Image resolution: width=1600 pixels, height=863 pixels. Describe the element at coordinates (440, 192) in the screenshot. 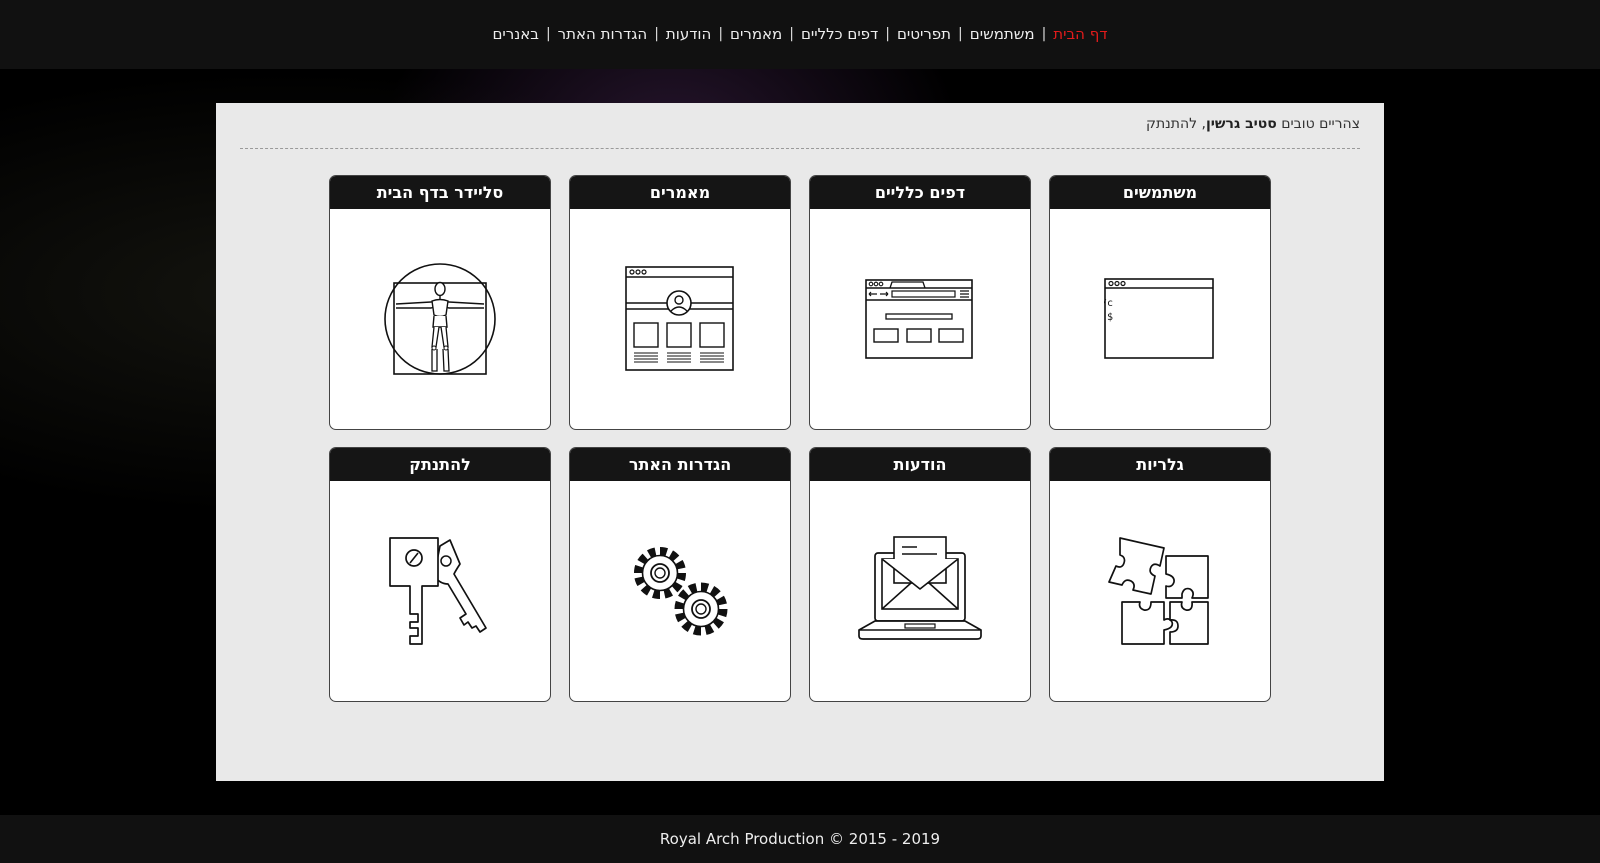

I see `tile-title: סליידר בדף הבית` at that location.